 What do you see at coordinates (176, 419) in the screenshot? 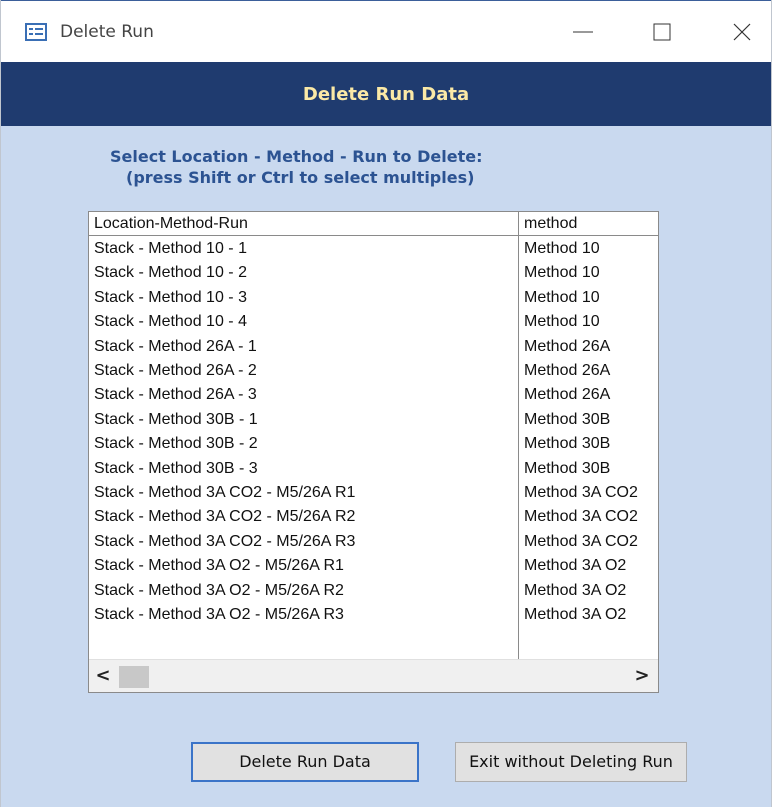
I see `location-method-run-cell: Stack - Method 30B - 1` at bounding box center [176, 419].